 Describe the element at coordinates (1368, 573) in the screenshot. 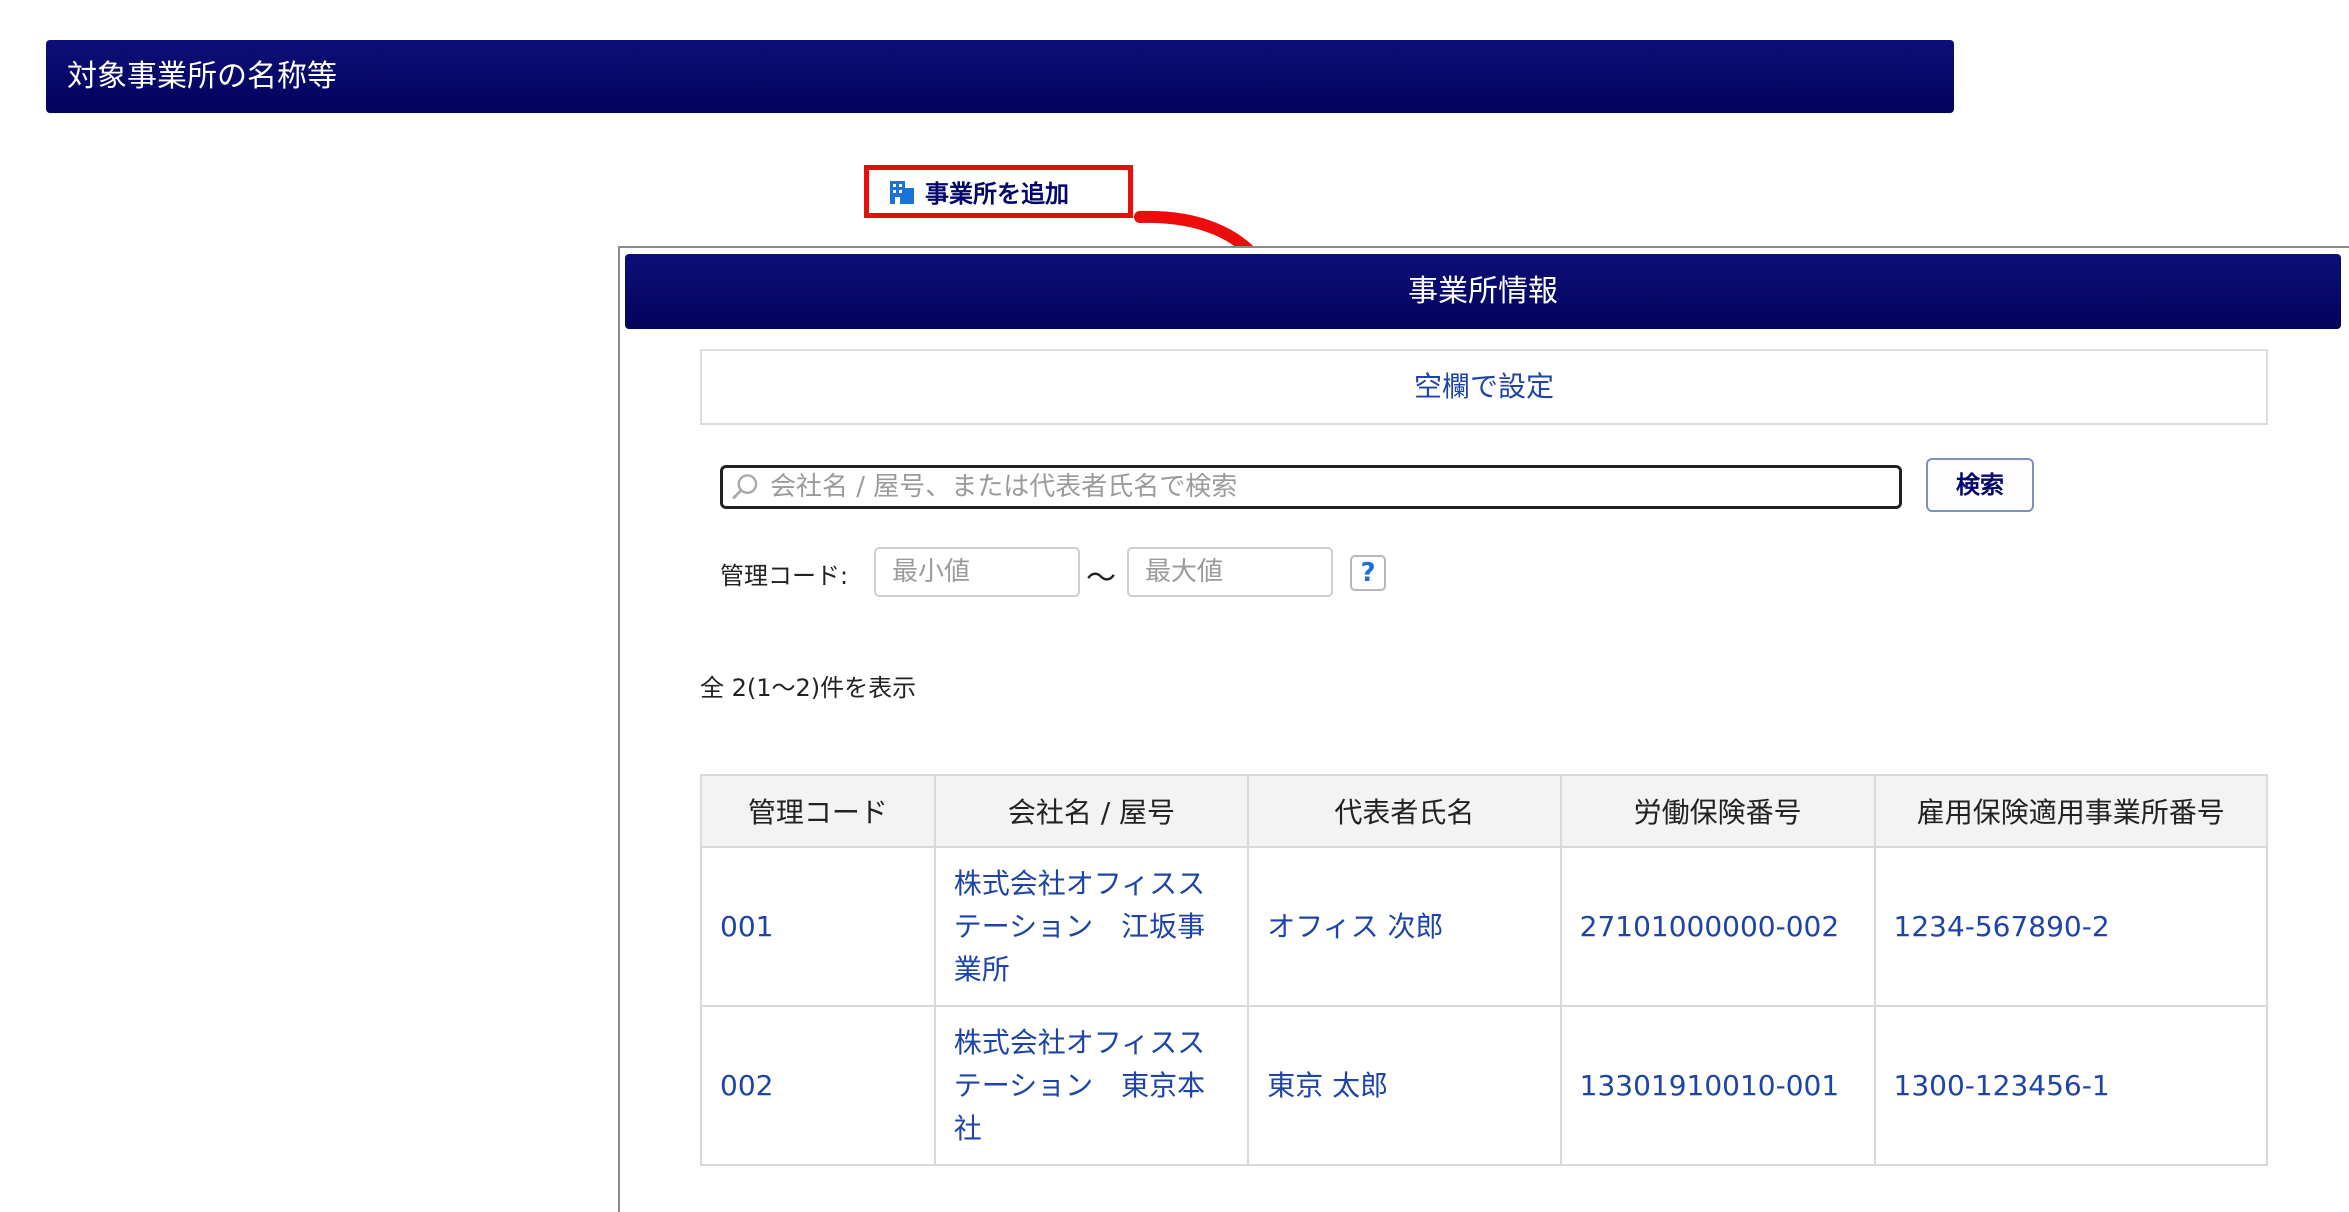

I see `help-button: ?` at that location.